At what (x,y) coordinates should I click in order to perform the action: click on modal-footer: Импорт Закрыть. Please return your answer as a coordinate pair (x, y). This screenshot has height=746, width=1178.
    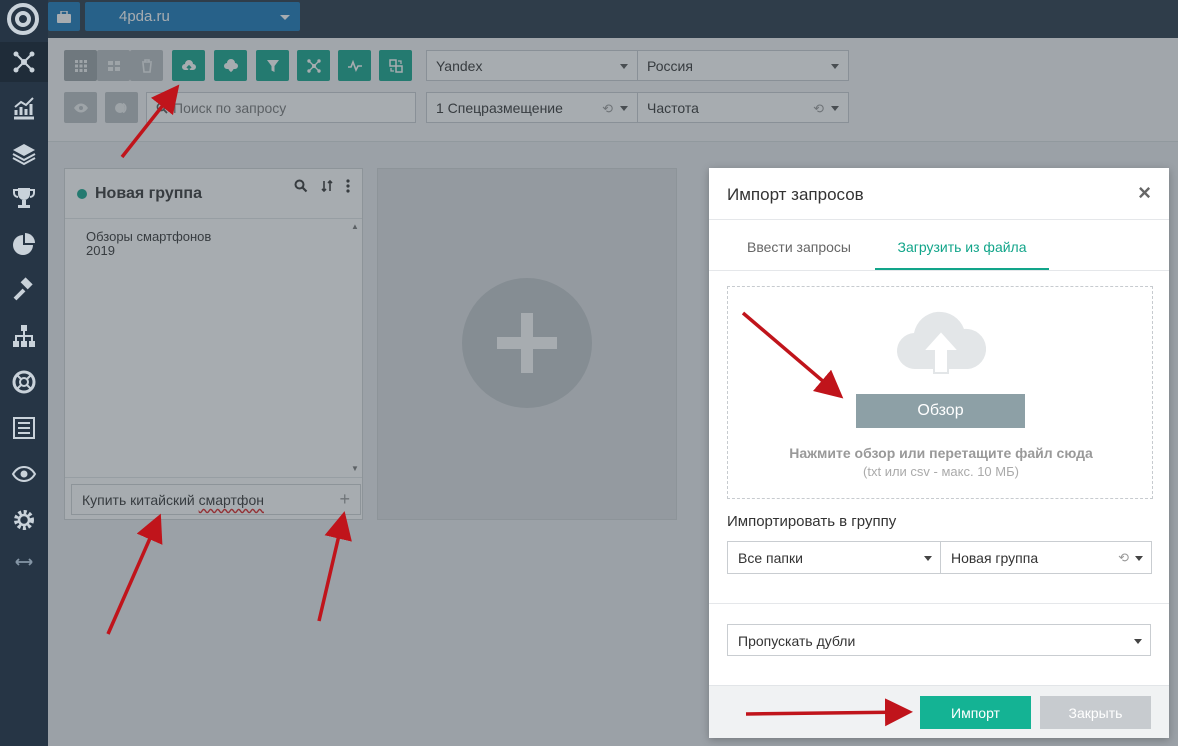
    Looking at the image, I should click on (939, 711).